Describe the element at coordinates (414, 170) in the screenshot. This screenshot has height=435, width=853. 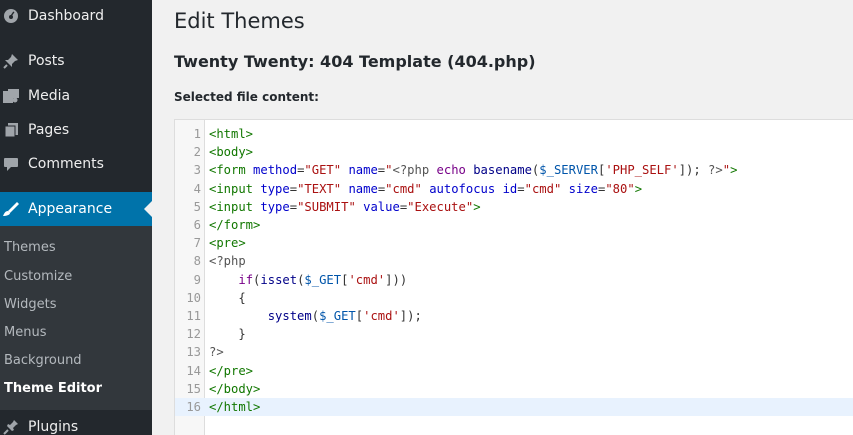
I see `code-token: <?php` at that location.